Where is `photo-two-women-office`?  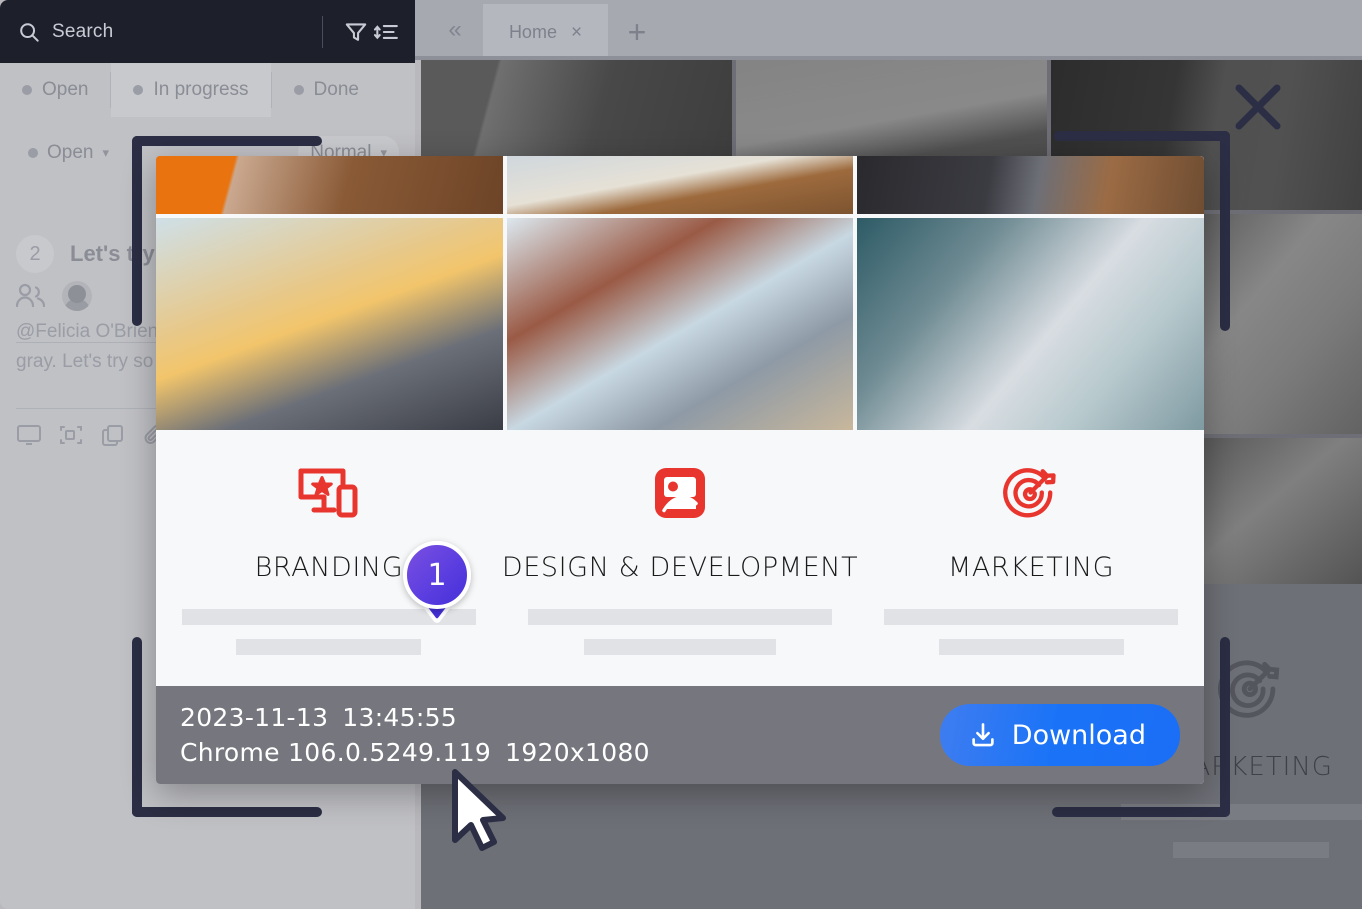 photo-two-women-office is located at coordinates (329, 324).